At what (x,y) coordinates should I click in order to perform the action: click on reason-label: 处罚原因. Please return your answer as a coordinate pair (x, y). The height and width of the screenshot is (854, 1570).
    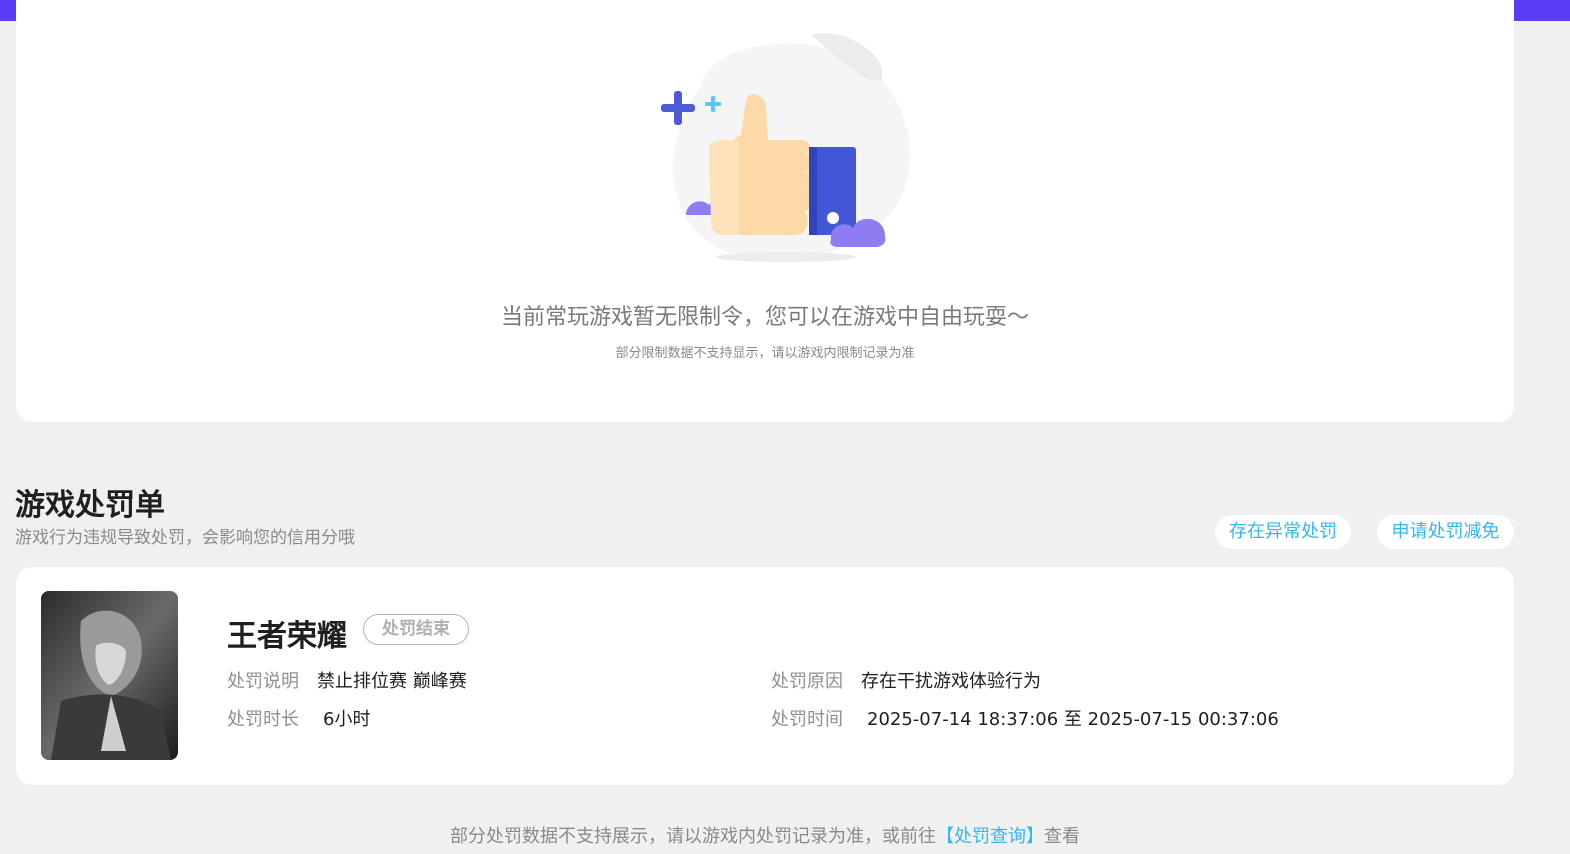
    Looking at the image, I should click on (807, 681).